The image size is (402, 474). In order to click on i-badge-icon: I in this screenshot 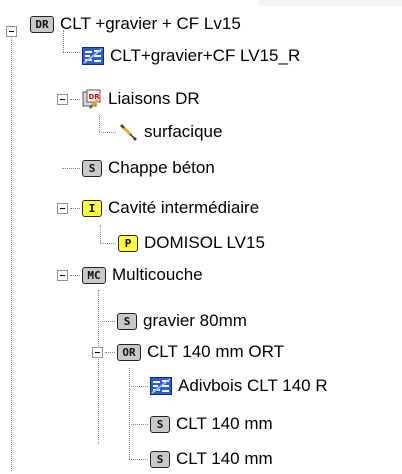, I will do `click(92, 208)`.